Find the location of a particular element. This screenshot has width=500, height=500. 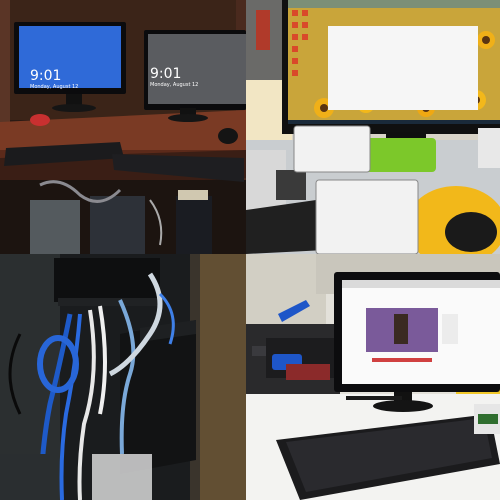

left-lockscreen-time: 9:01 is located at coordinates (46, 76).